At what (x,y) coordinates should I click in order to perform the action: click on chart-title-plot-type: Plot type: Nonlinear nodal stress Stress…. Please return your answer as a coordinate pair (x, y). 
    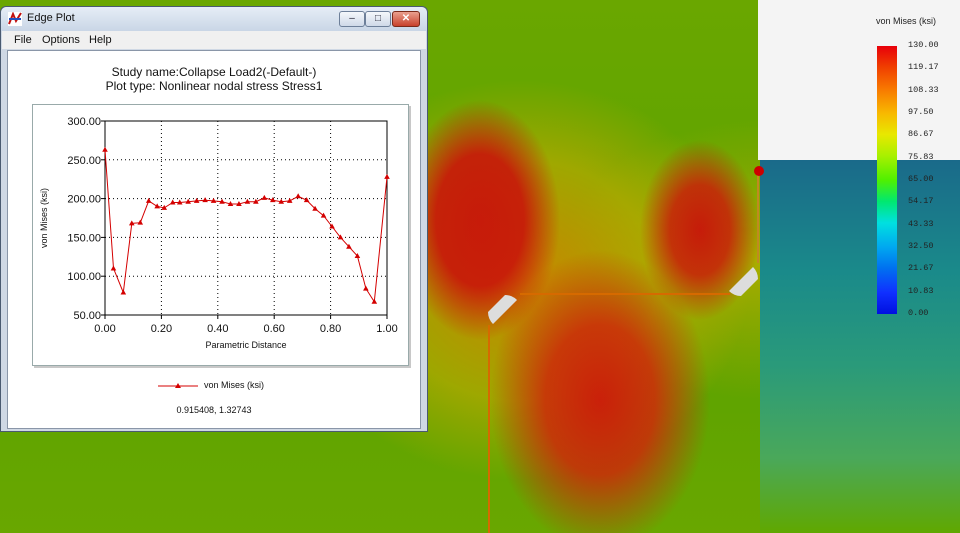
    Looking at the image, I should click on (214, 86).